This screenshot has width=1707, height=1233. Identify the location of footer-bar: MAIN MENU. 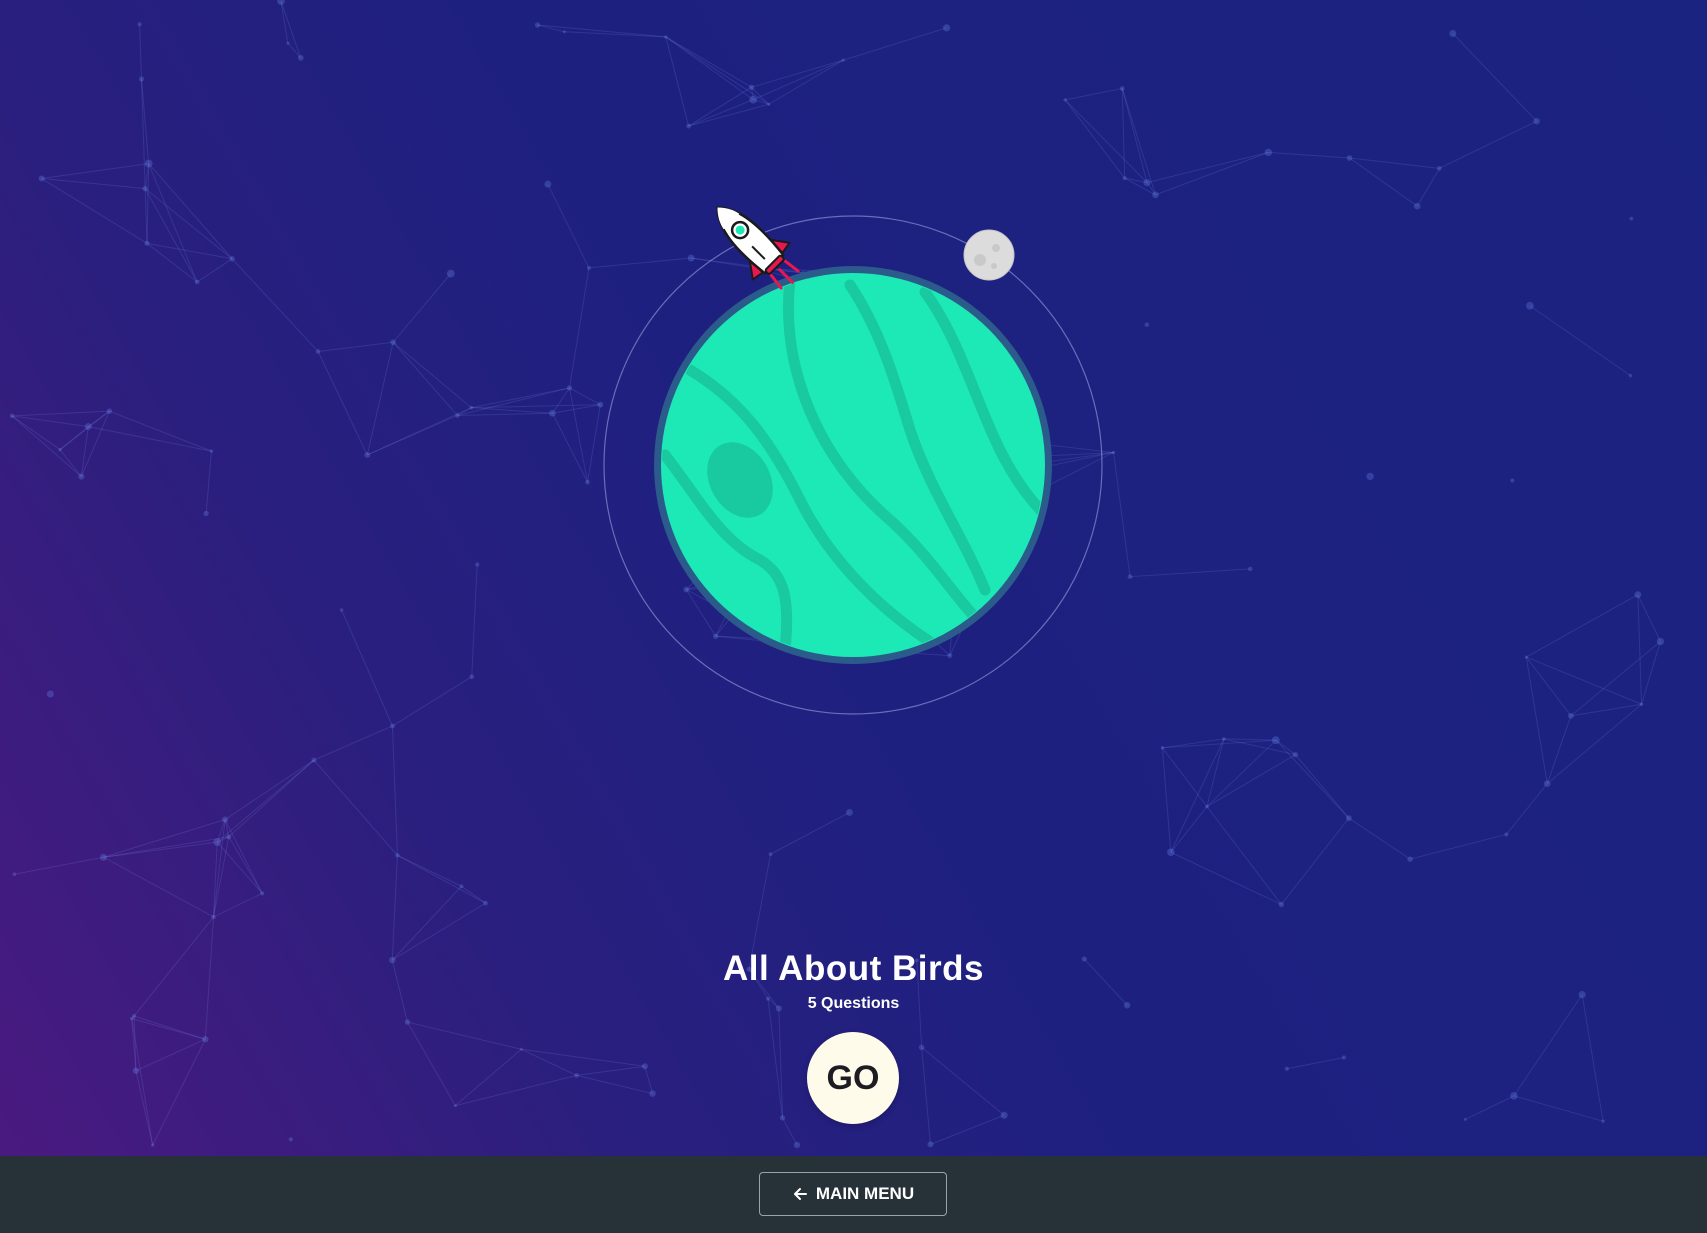
(853, 1194).